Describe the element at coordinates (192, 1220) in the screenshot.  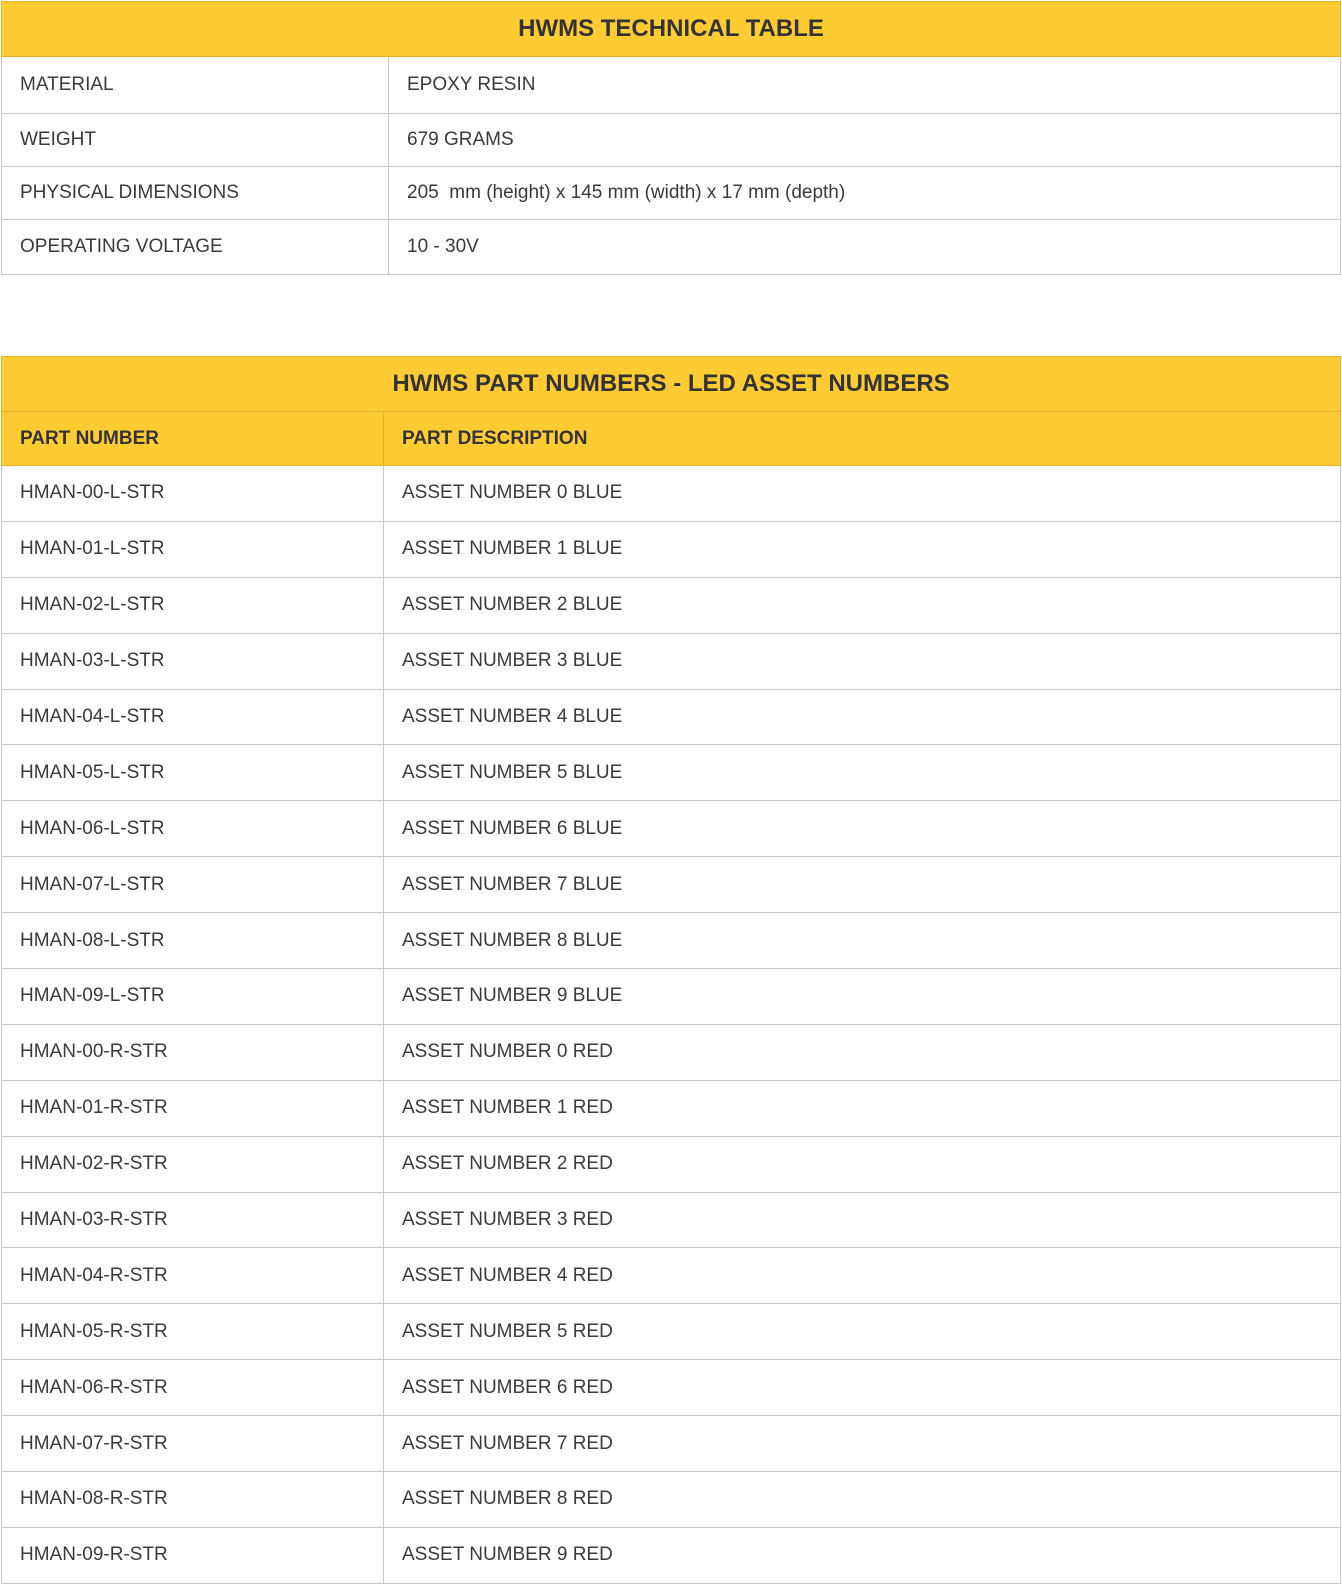
I see `part-number: HMAN-03-R-STR` at that location.